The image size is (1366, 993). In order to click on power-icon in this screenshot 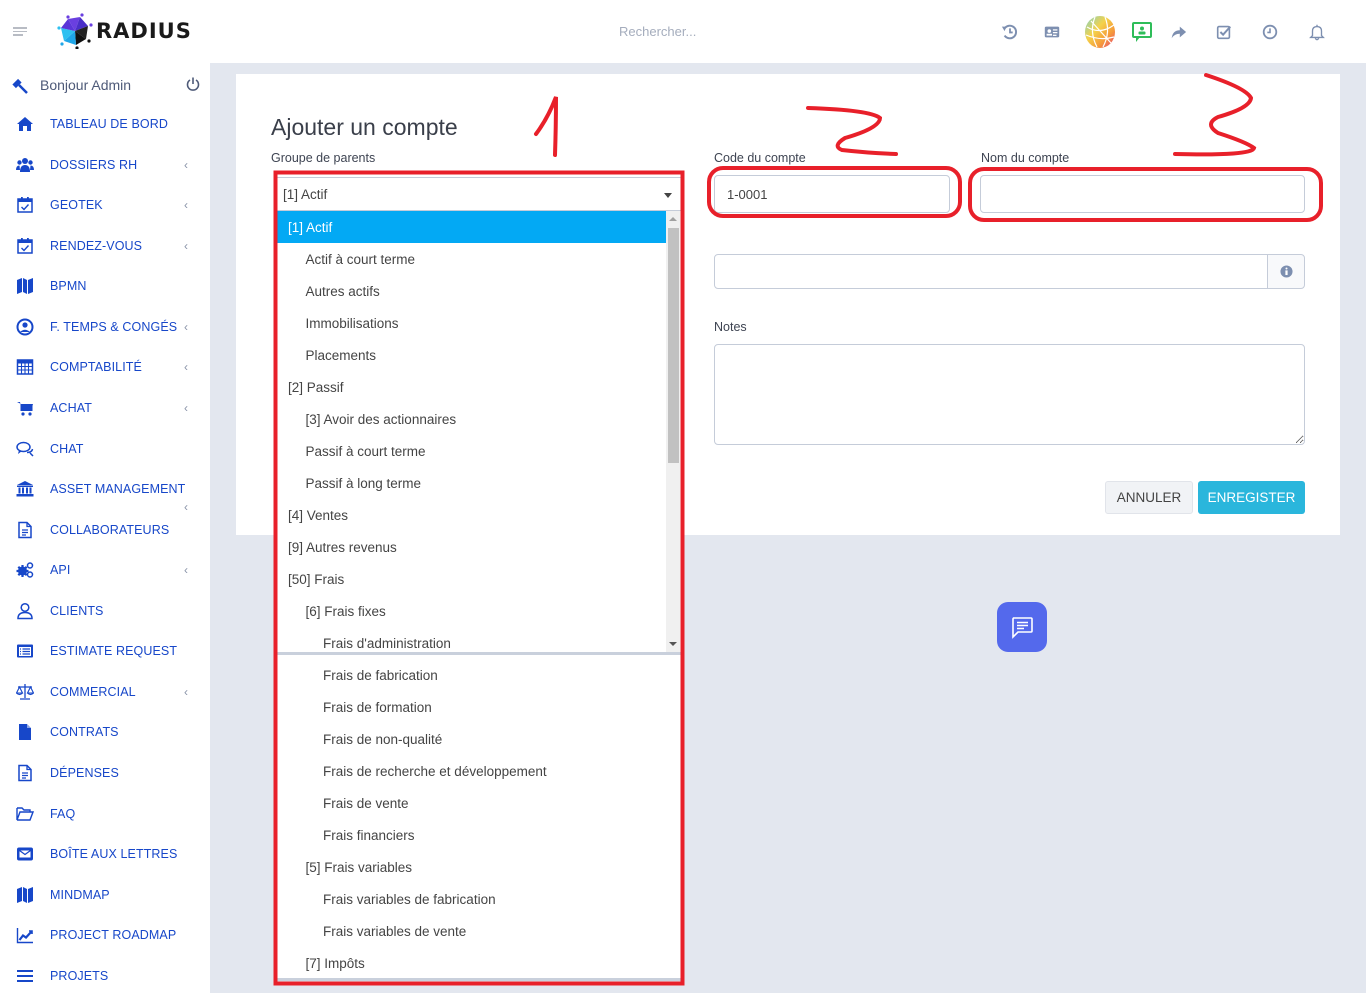, I will do `click(193, 84)`.